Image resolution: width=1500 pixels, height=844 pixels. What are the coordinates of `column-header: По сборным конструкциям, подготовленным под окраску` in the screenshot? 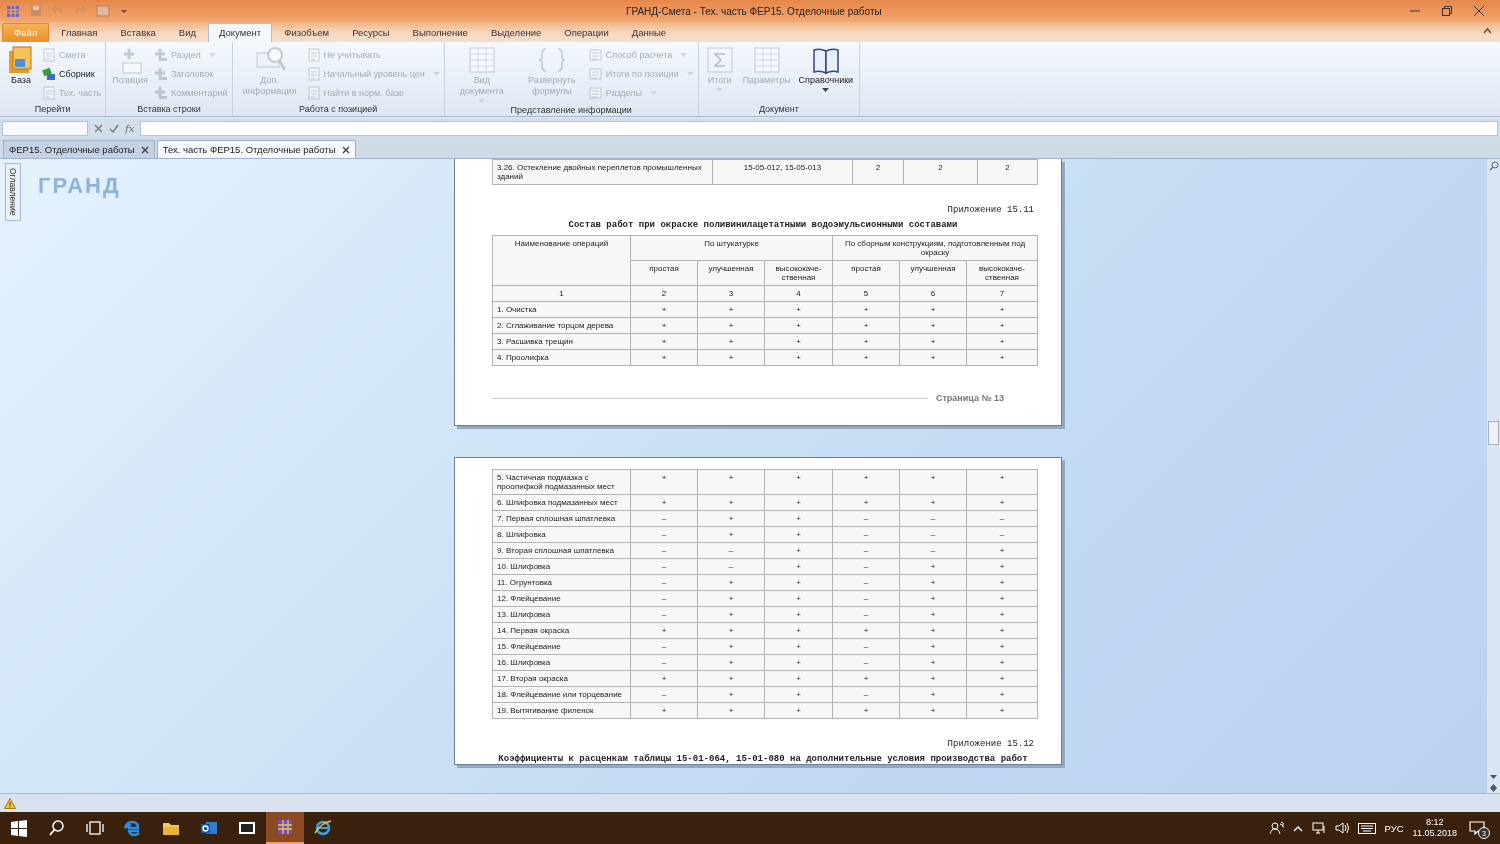 It's located at (935, 248).